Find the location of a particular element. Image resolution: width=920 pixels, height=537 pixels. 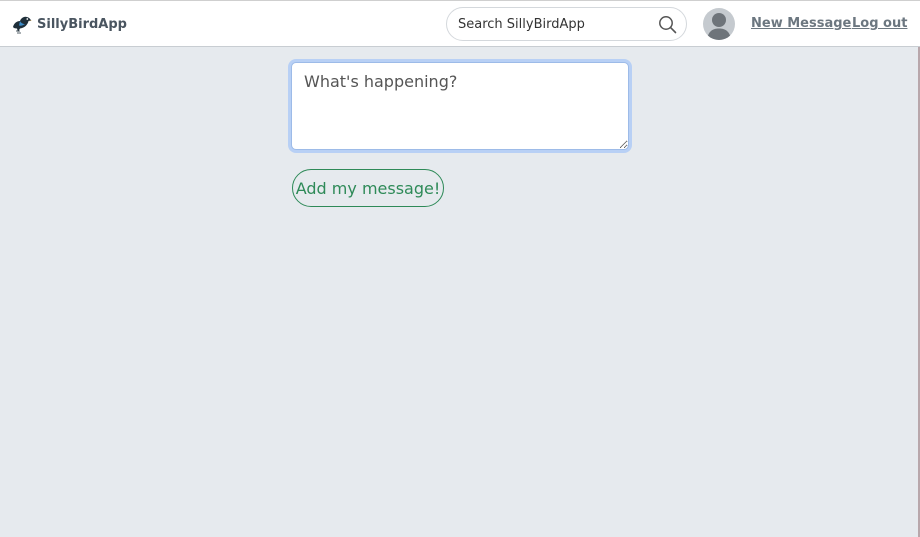

new-message-link: New Message is located at coordinates (801, 23).